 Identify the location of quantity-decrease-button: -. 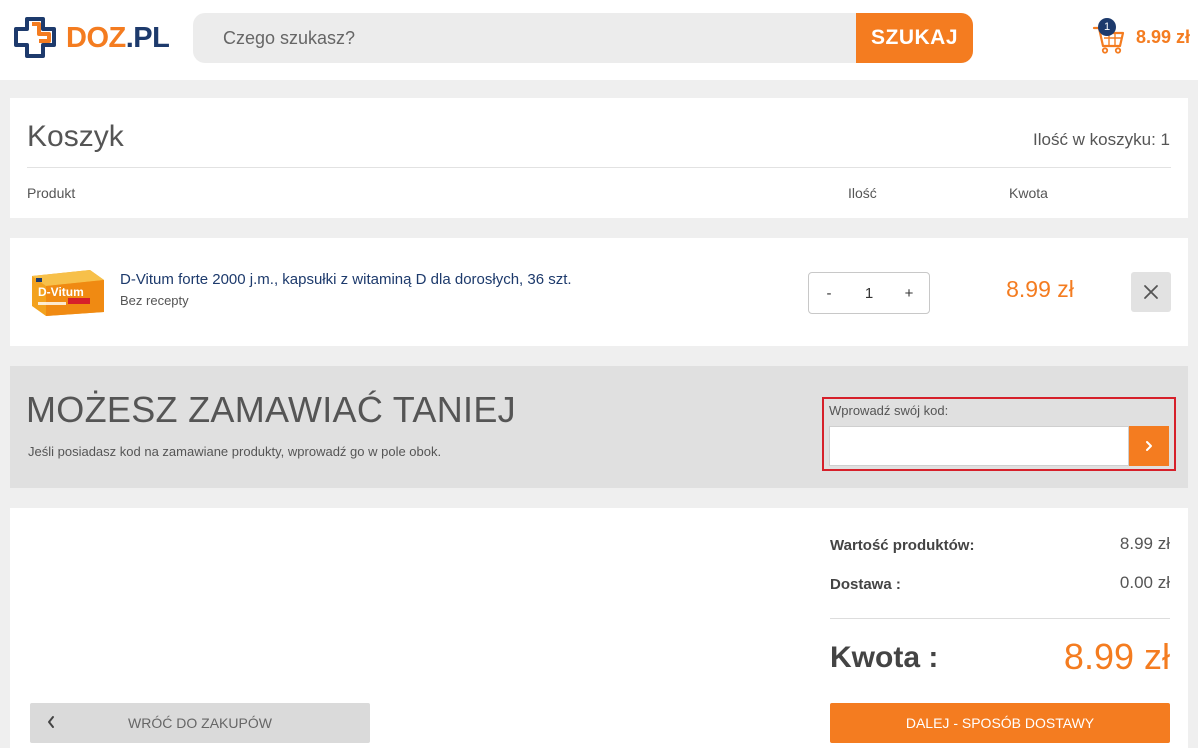
(829, 293).